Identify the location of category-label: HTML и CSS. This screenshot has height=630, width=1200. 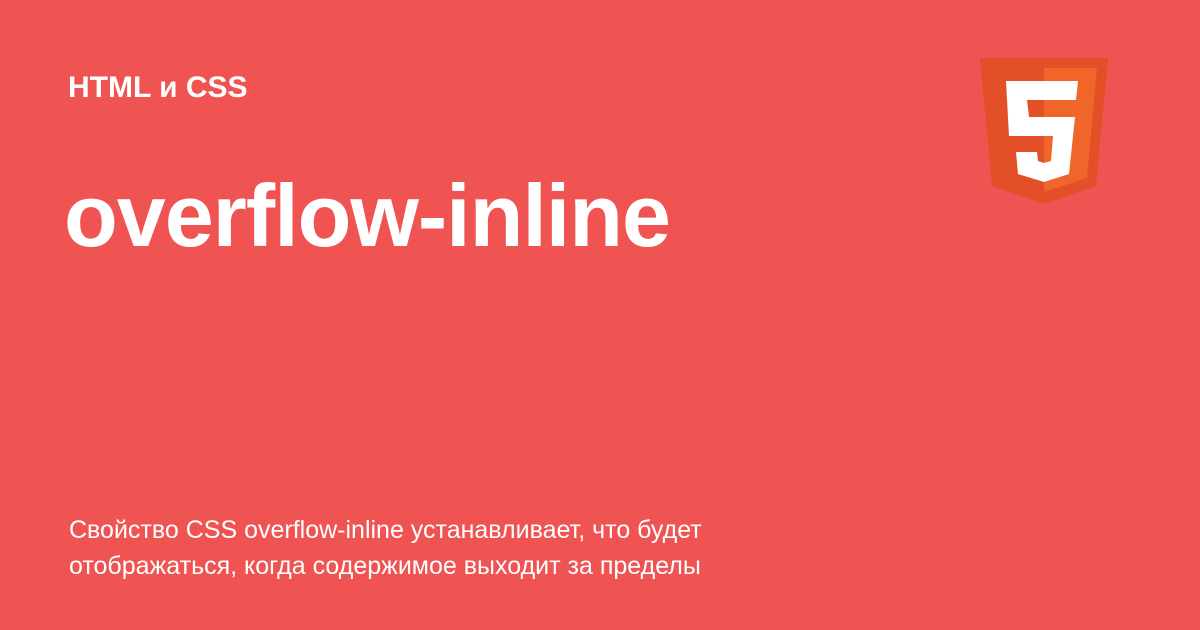
(158, 87).